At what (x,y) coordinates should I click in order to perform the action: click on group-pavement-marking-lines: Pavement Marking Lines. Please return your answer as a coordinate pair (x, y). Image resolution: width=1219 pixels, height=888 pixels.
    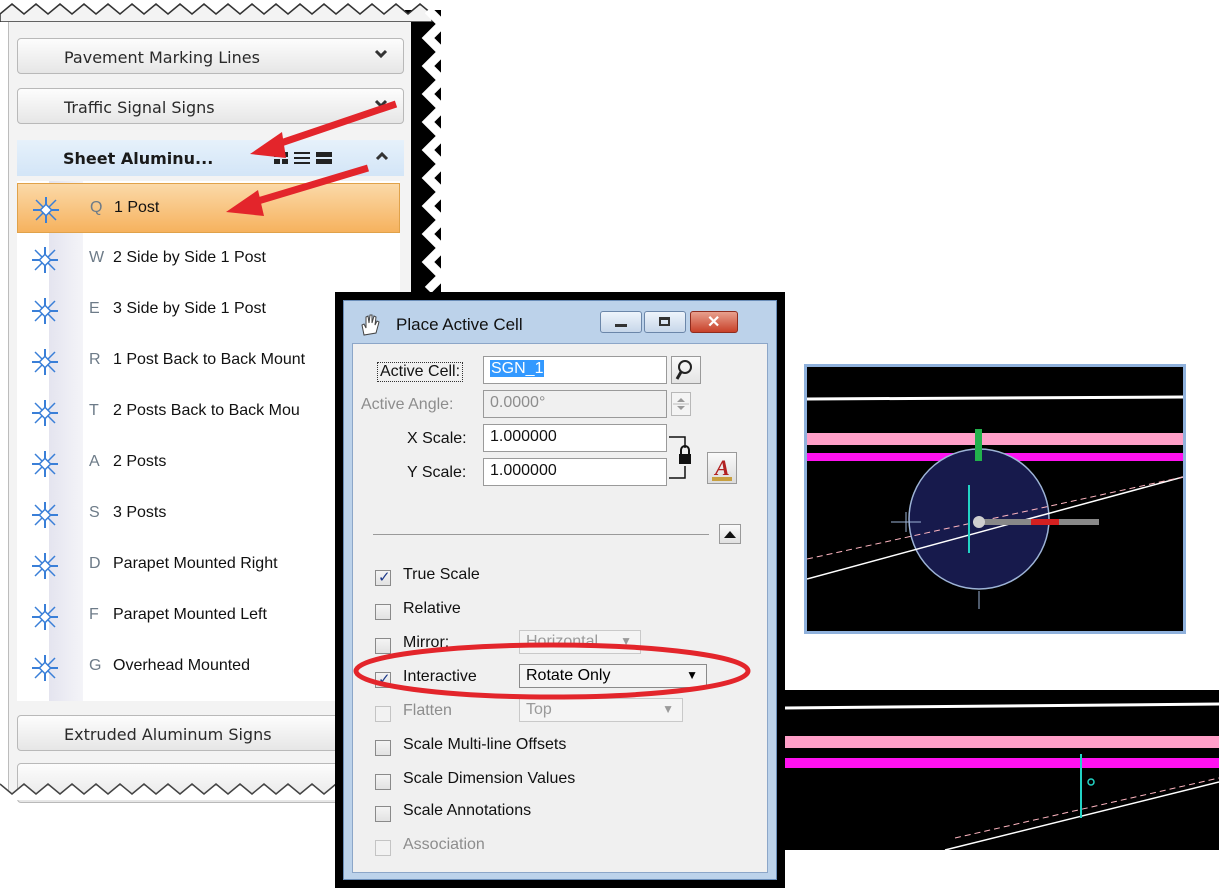
    Looking at the image, I should click on (210, 56).